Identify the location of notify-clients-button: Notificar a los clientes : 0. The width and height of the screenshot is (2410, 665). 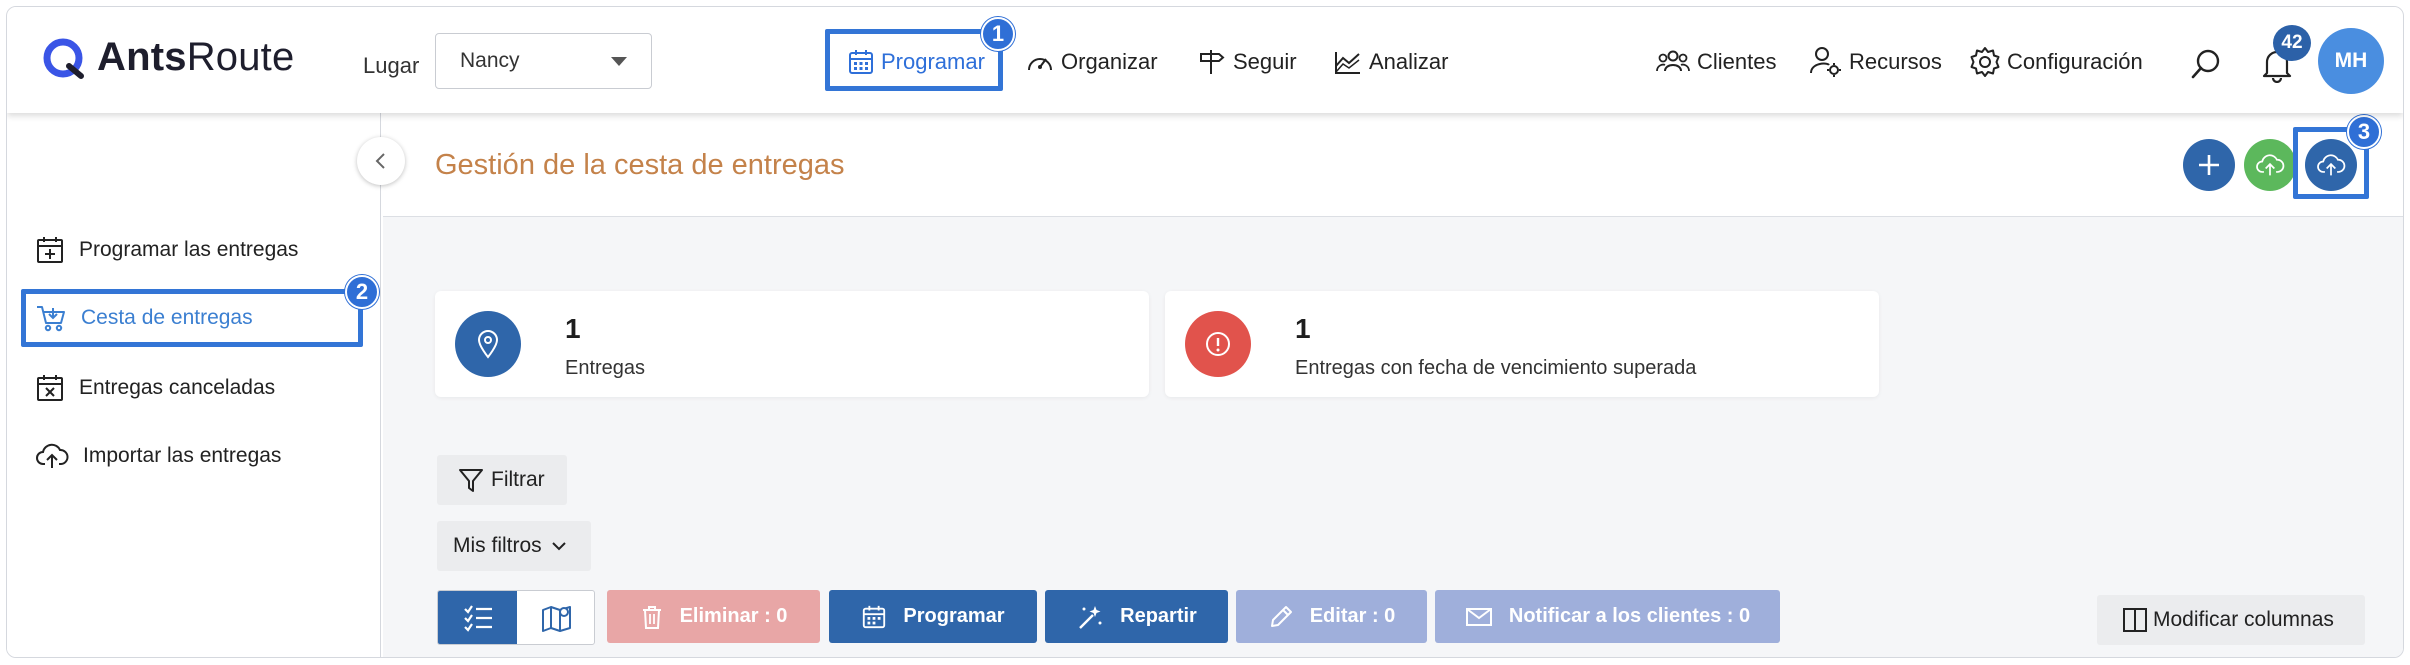
(1607, 616).